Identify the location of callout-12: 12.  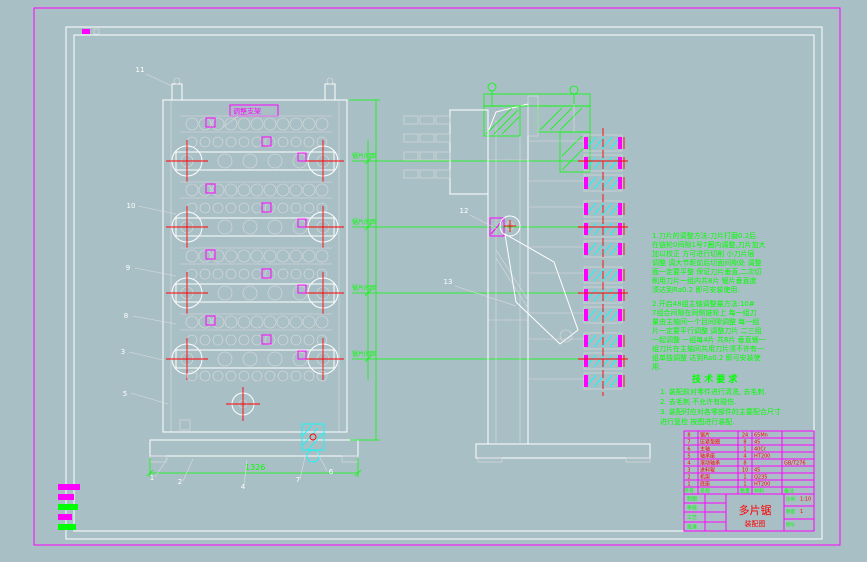
(464, 211).